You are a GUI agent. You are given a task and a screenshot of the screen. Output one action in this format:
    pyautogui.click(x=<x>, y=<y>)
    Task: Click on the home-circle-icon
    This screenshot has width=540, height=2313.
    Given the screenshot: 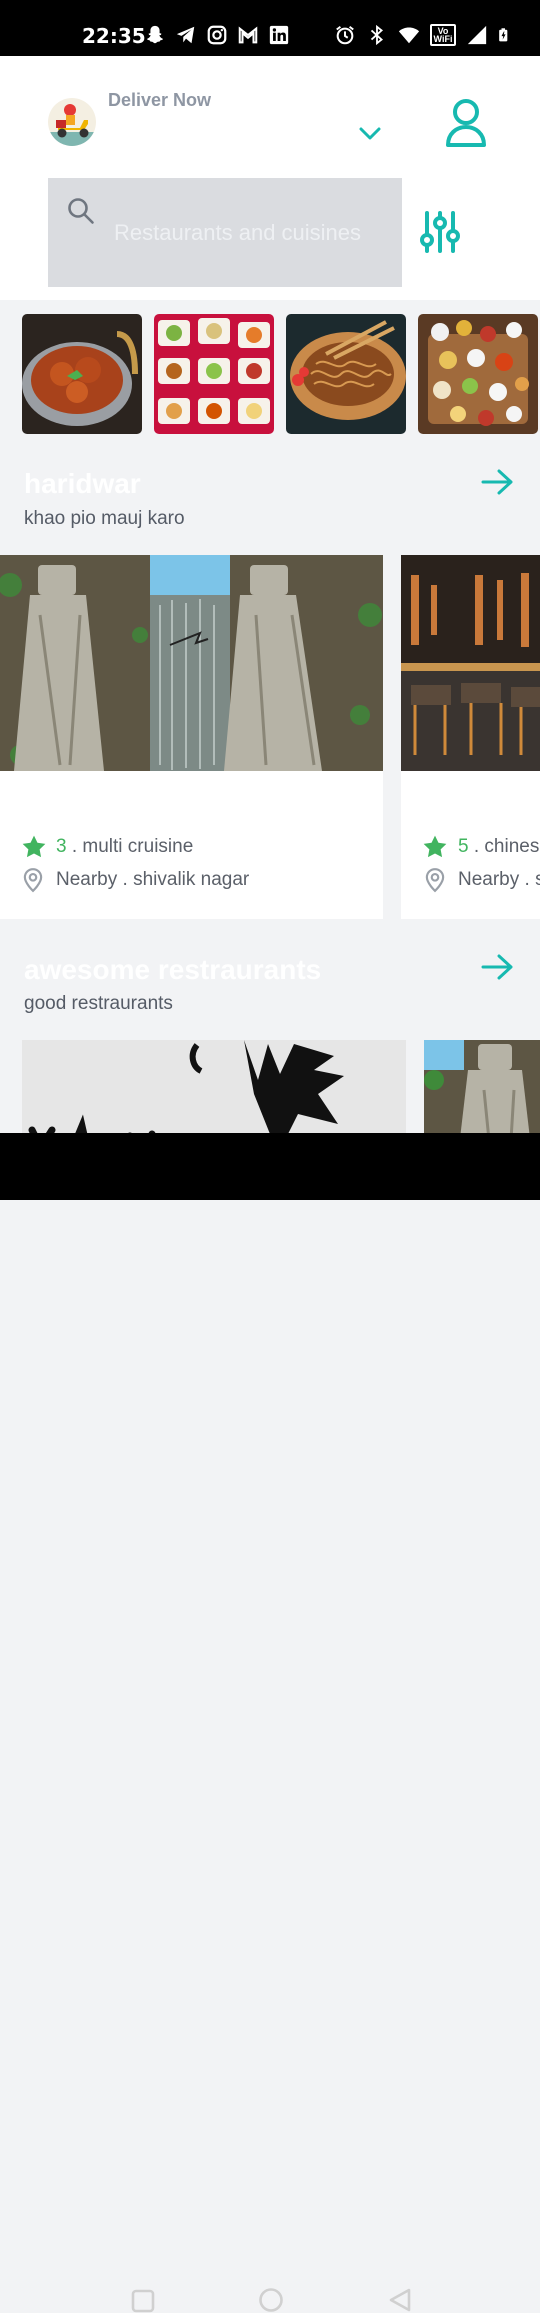 What is the action you would take?
    pyautogui.click(x=271, y=2300)
    